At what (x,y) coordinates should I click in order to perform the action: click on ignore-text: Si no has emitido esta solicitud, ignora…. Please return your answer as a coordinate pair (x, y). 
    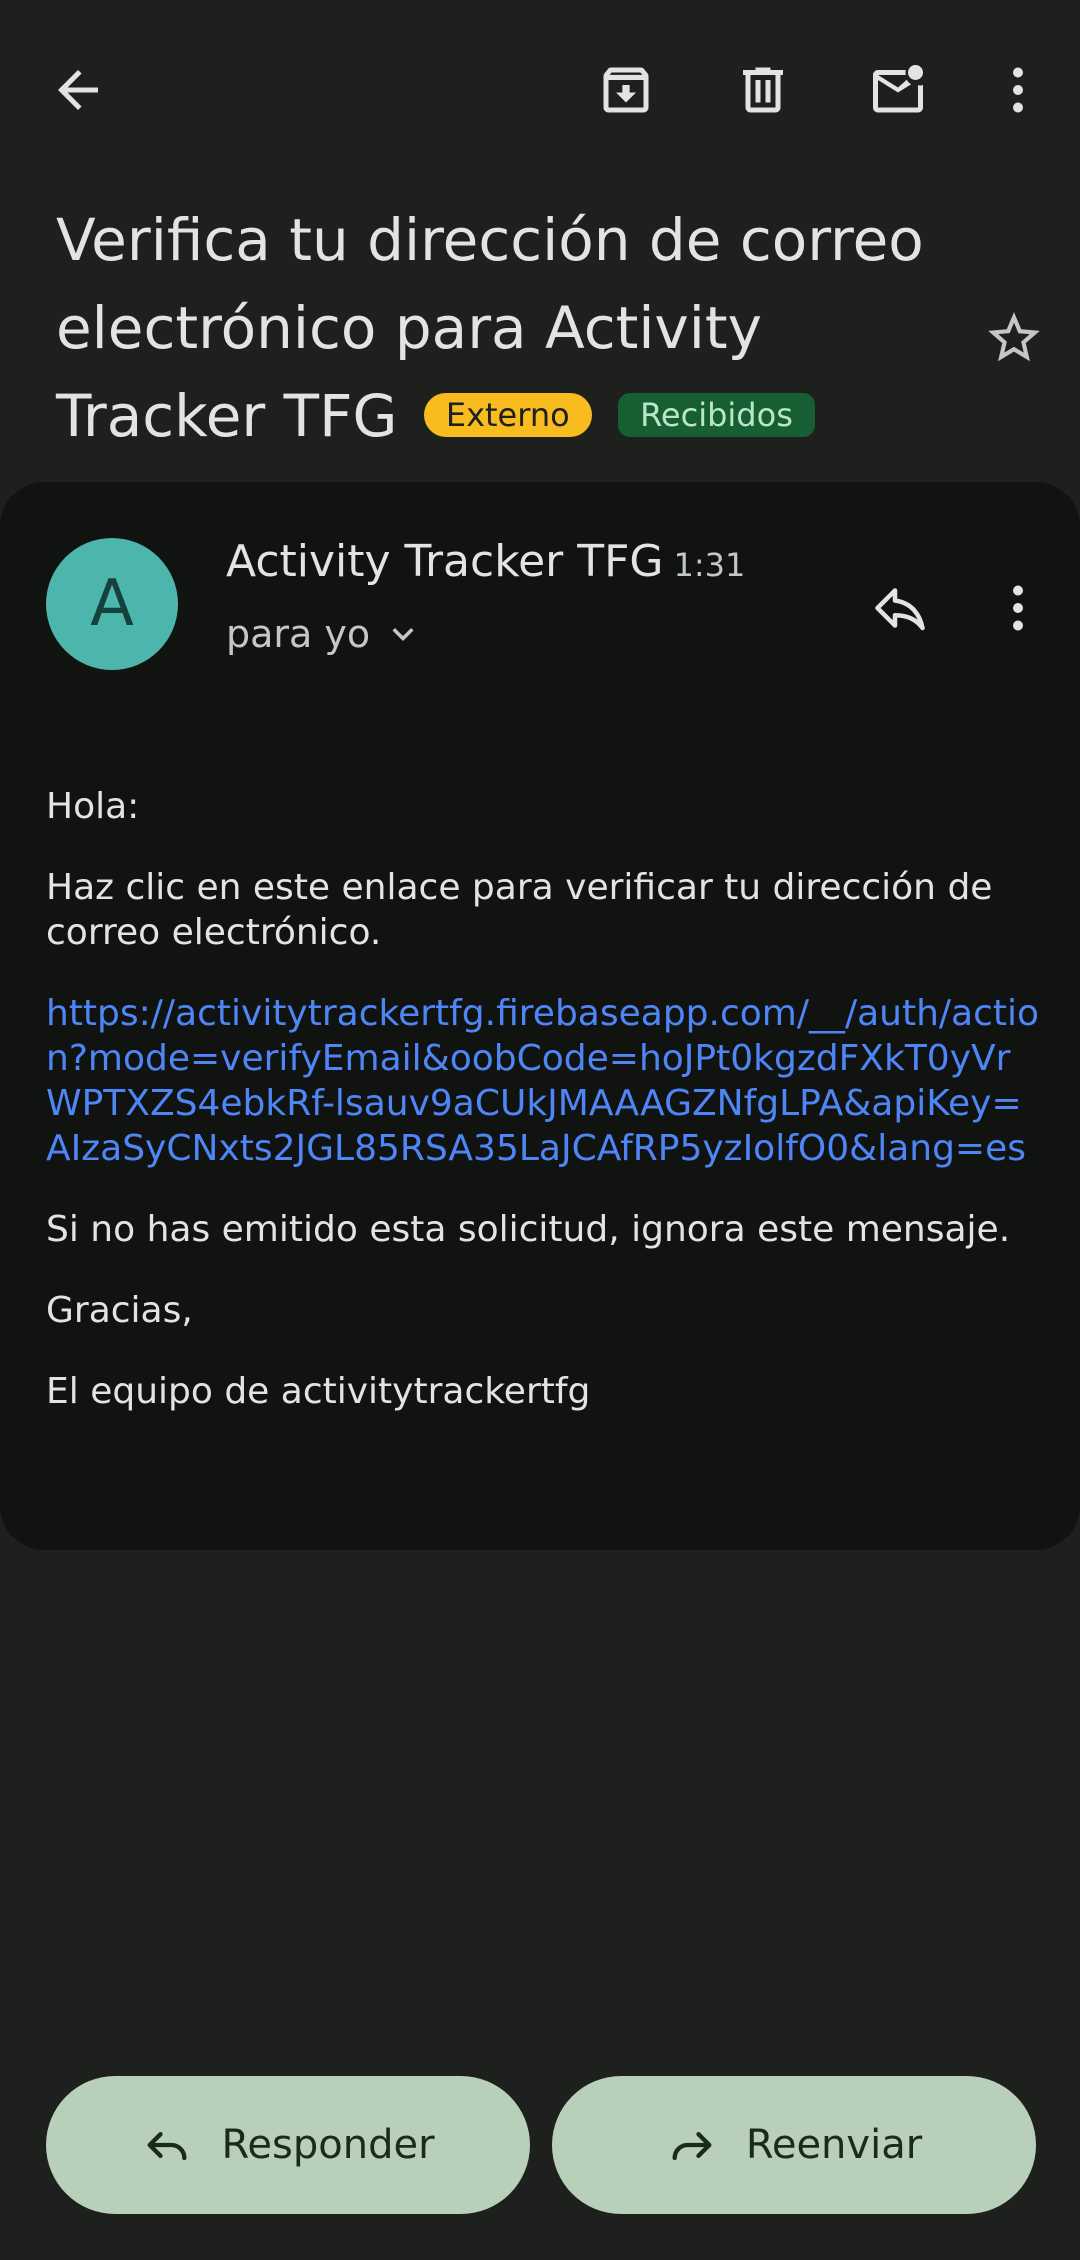
    Looking at the image, I should click on (528, 1229).